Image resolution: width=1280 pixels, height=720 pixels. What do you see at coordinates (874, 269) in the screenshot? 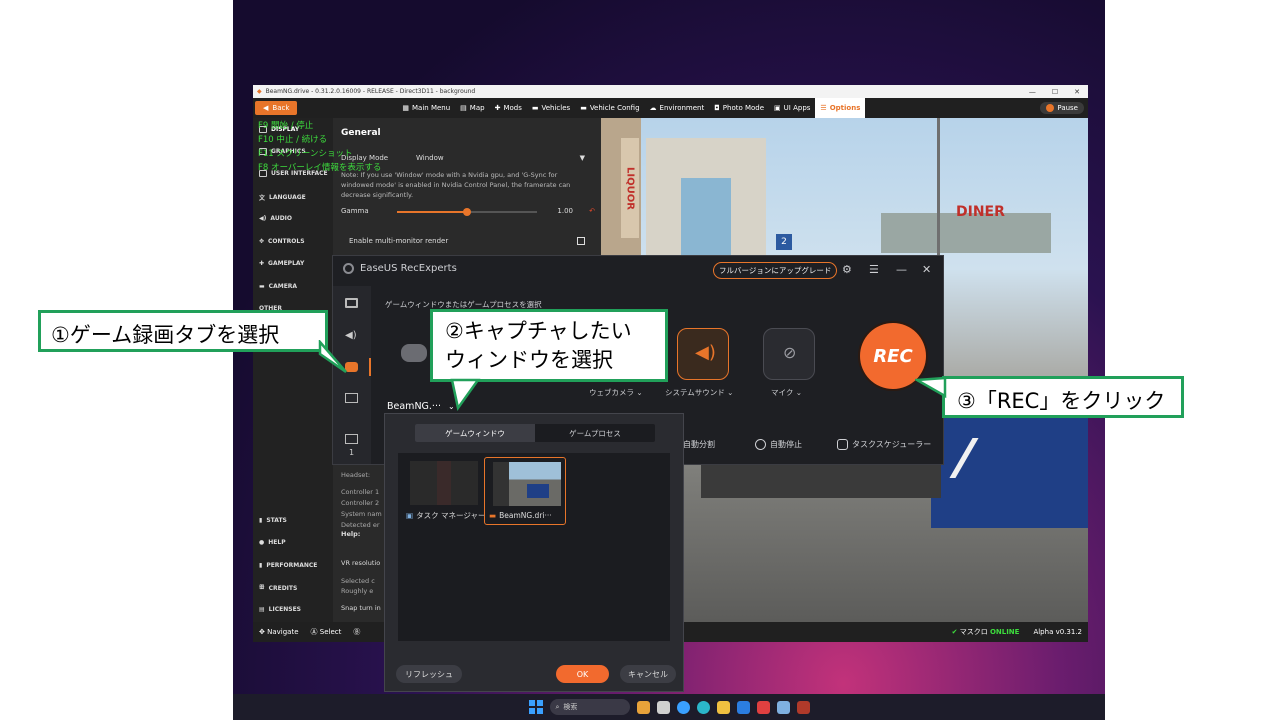
I see `menu-icon: ☰` at bounding box center [874, 269].